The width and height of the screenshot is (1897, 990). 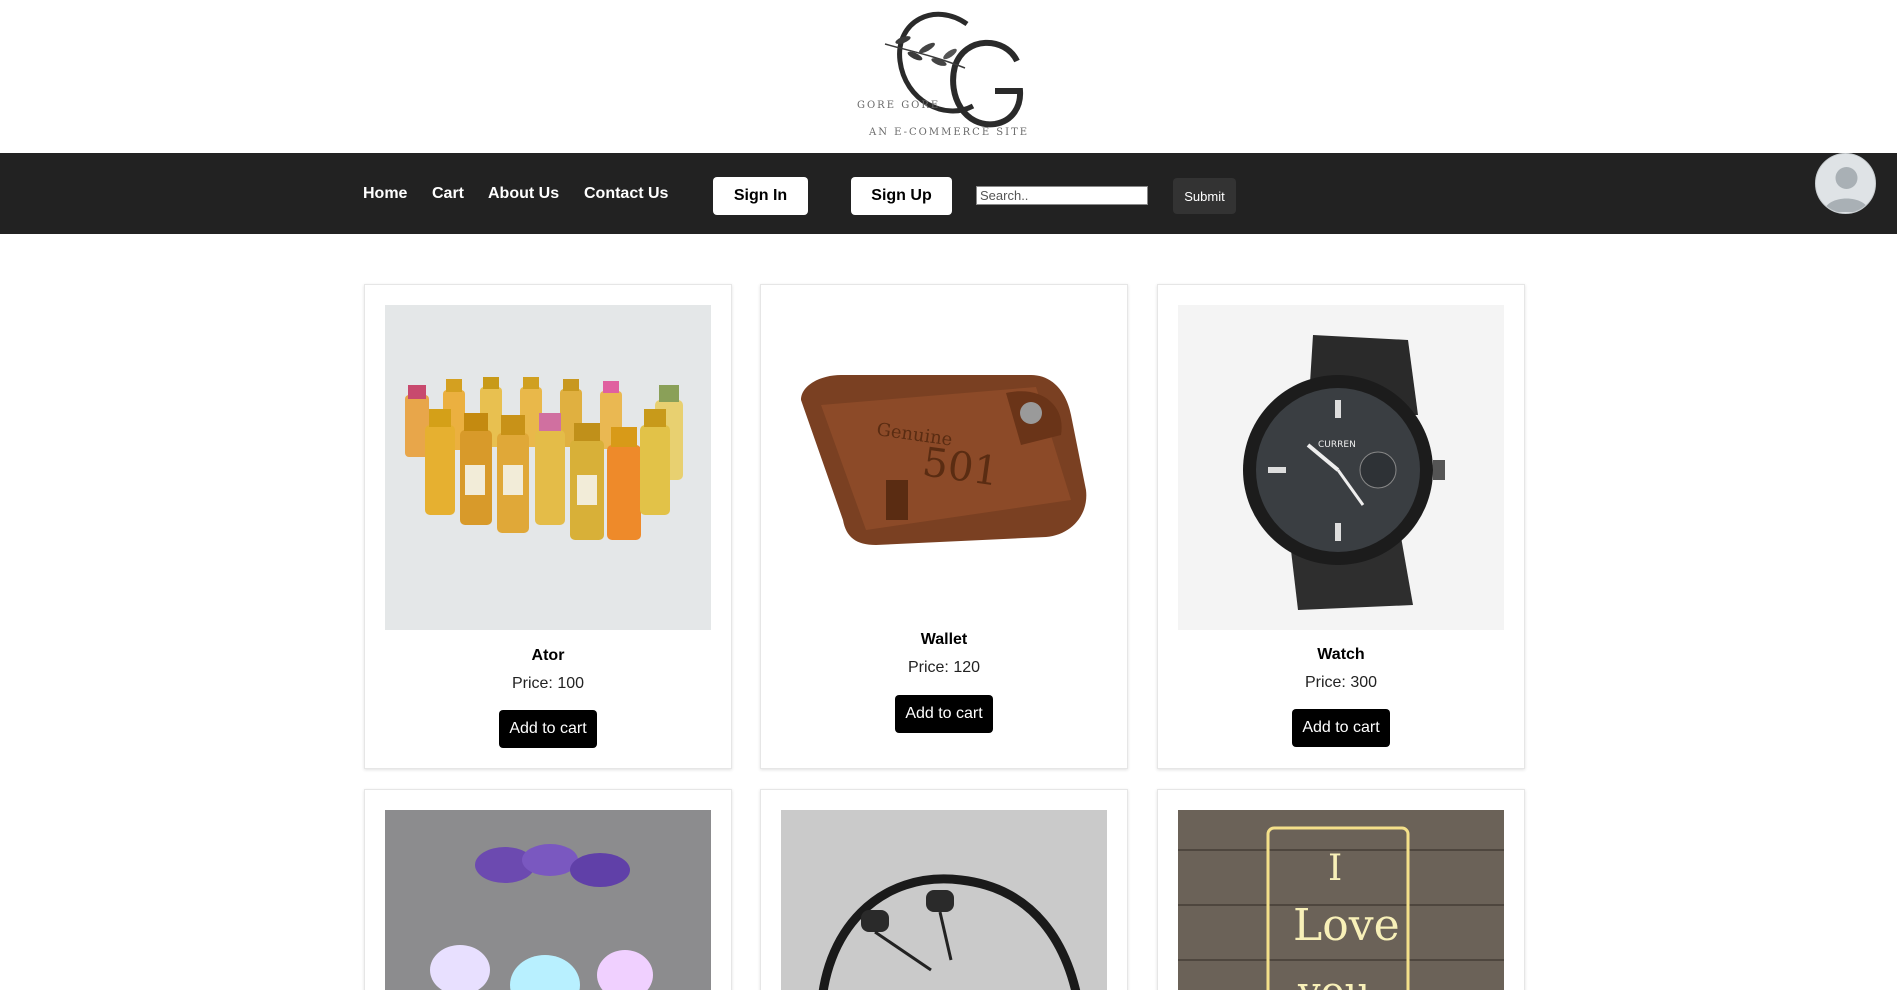 I want to click on submit-button: Submit, so click(x=1204, y=196).